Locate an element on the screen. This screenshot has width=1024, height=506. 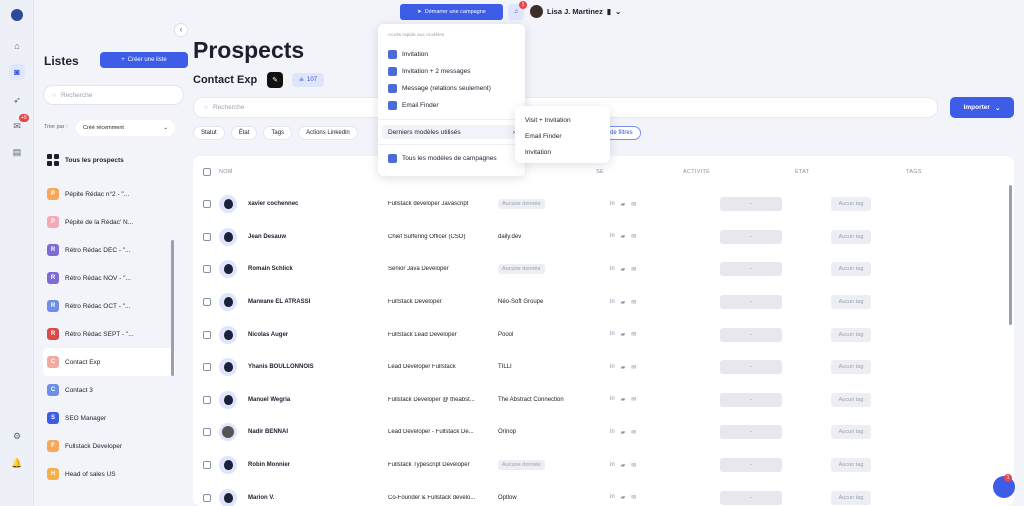
home-icon: ⌂ is located at coordinates (17, 46).